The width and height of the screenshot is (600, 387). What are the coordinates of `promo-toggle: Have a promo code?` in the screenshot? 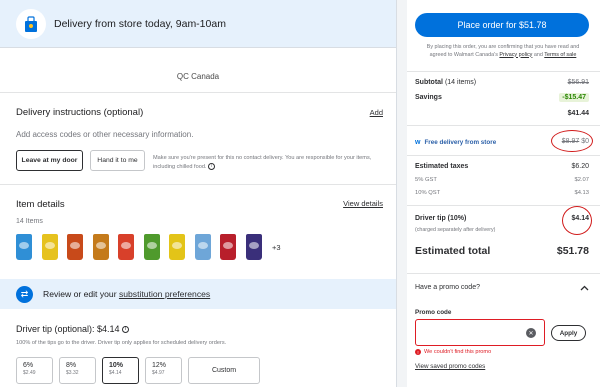 It's located at (502, 287).